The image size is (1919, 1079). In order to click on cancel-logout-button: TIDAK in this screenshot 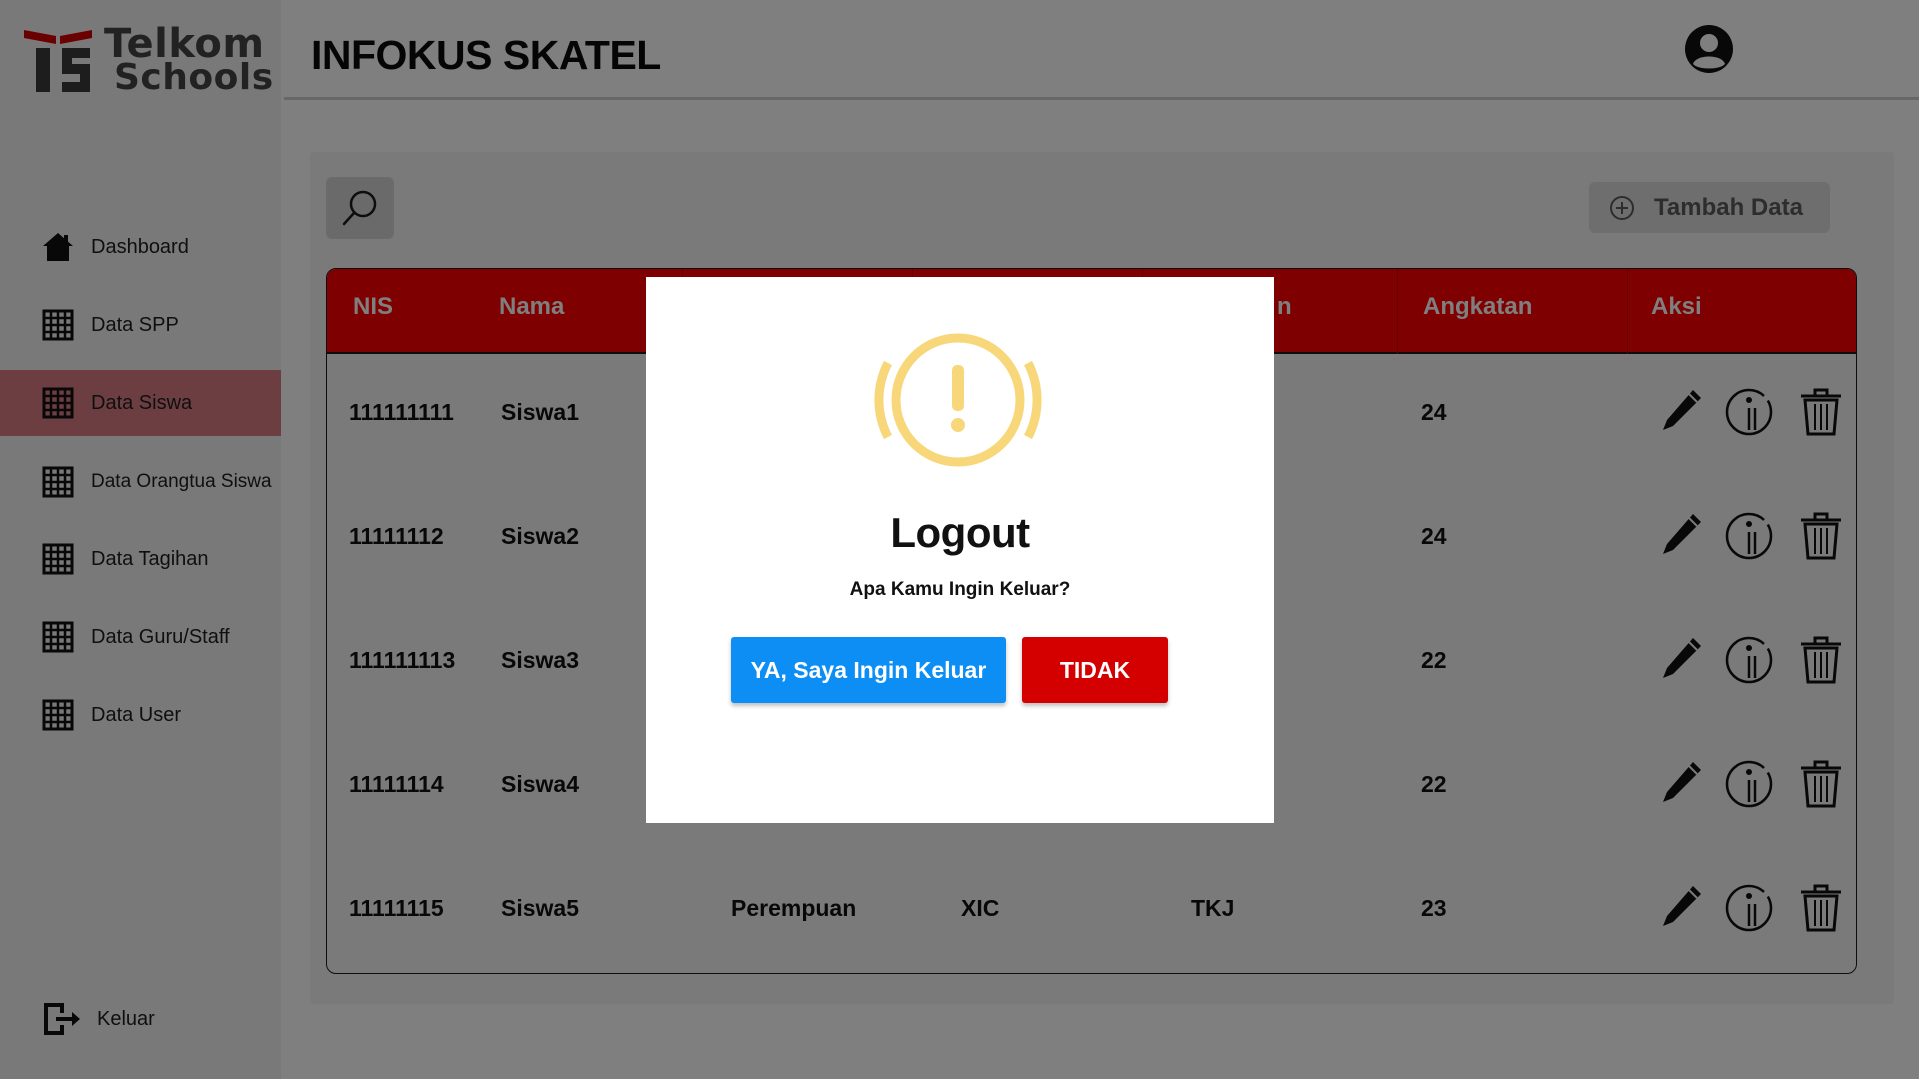, I will do `click(1095, 670)`.